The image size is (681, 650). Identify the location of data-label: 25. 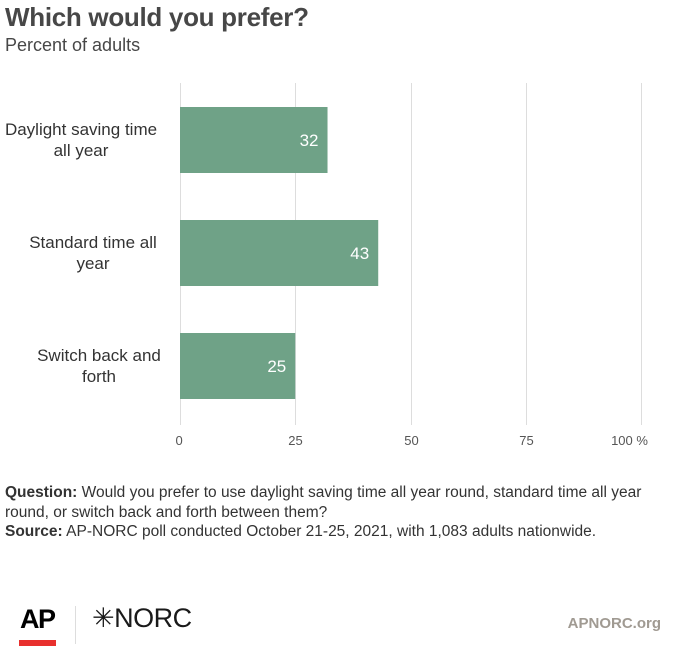
(276, 366).